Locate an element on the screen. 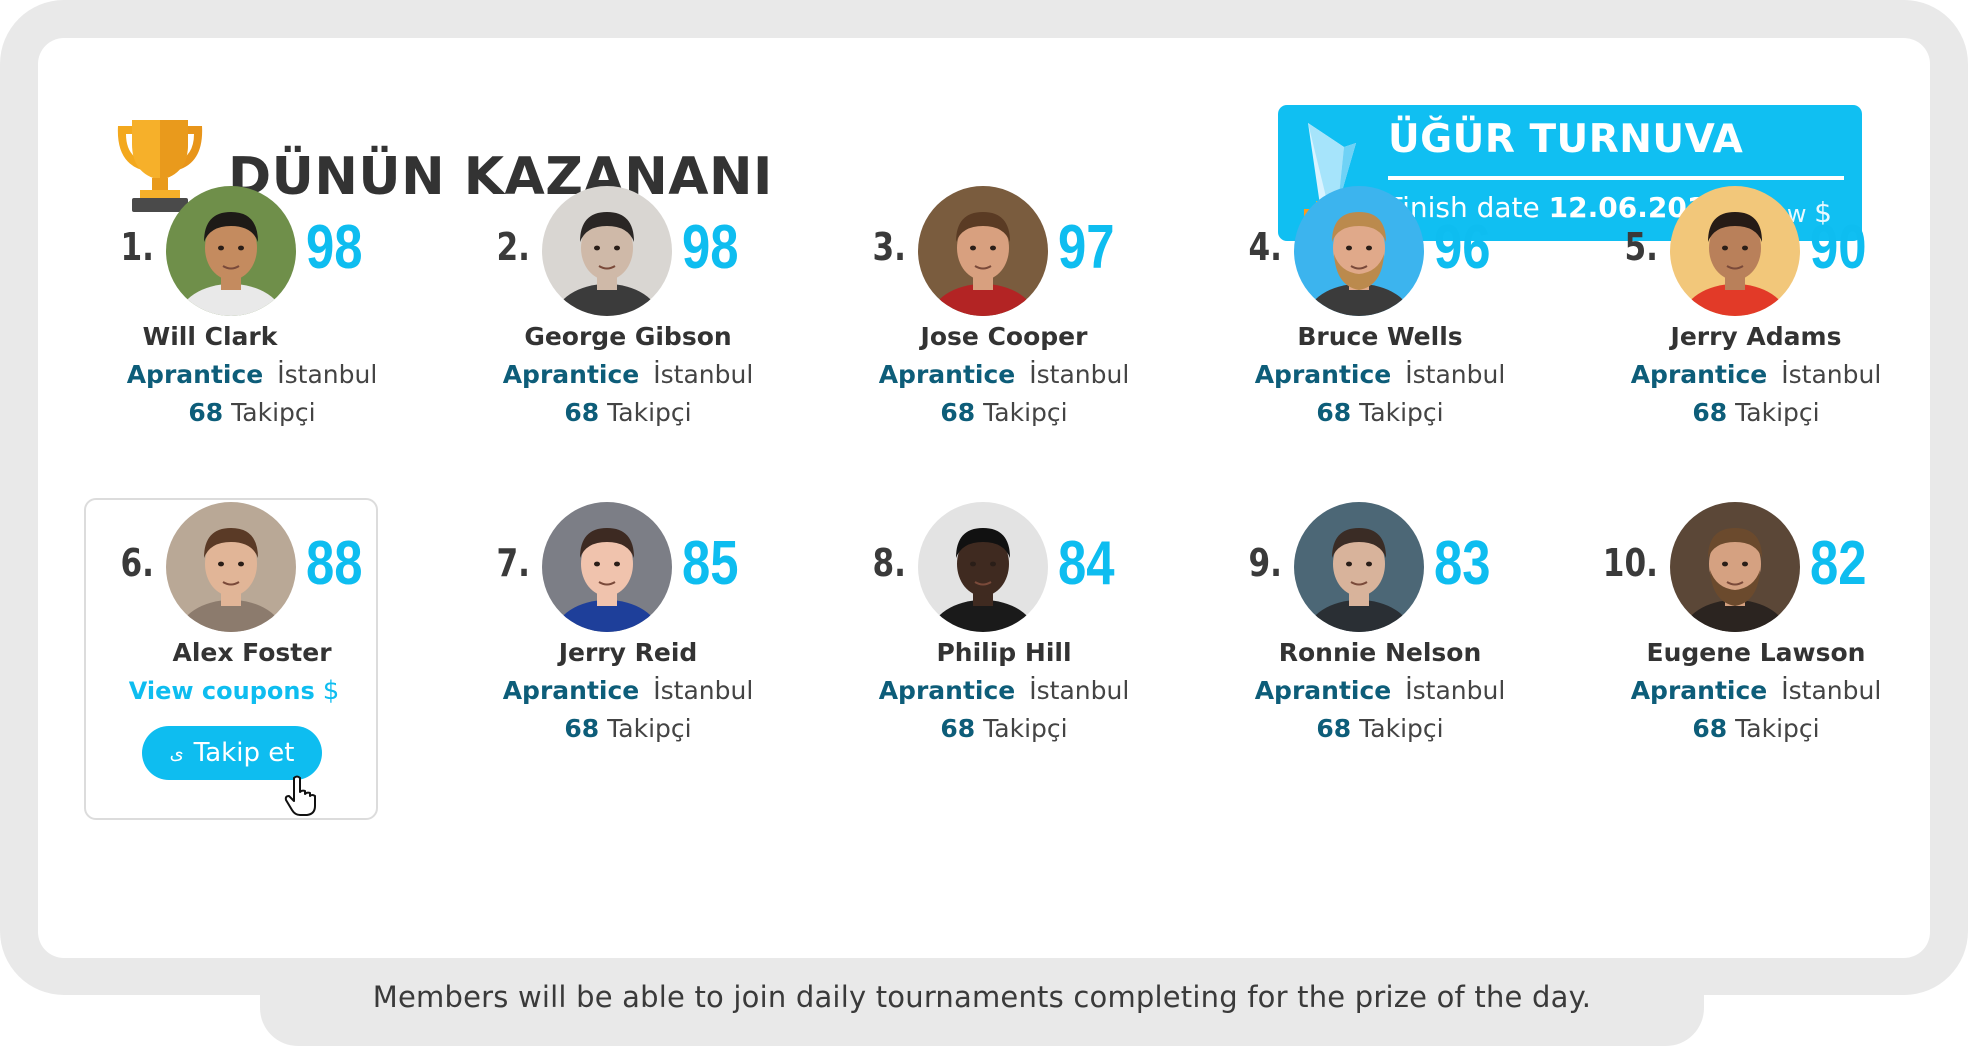 The height and width of the screenshot is (1046, 1968). winner-score: 83 is located at coordinates (1462, 563).